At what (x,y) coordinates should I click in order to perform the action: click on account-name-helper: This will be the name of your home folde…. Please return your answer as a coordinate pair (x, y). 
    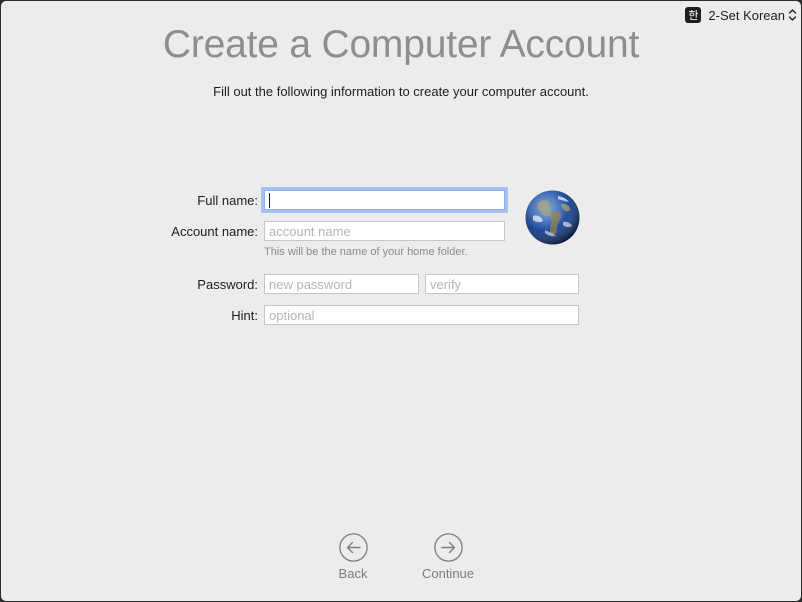
    Looking at the image, I should click on (366, 252).